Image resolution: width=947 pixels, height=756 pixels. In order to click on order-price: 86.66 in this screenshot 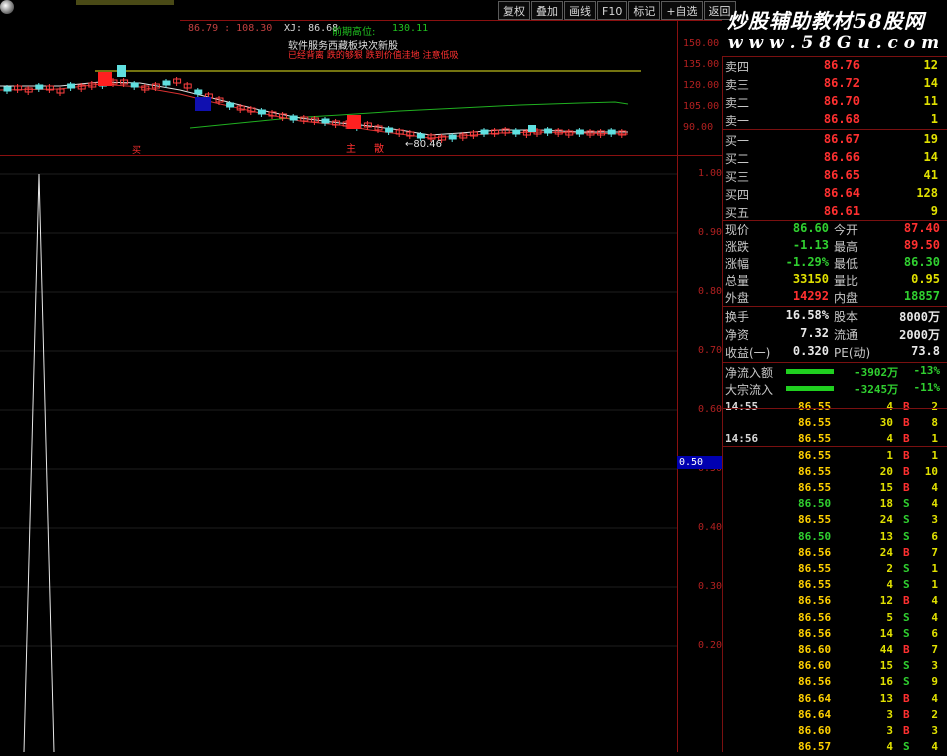, I will do `click(841, 157)`.